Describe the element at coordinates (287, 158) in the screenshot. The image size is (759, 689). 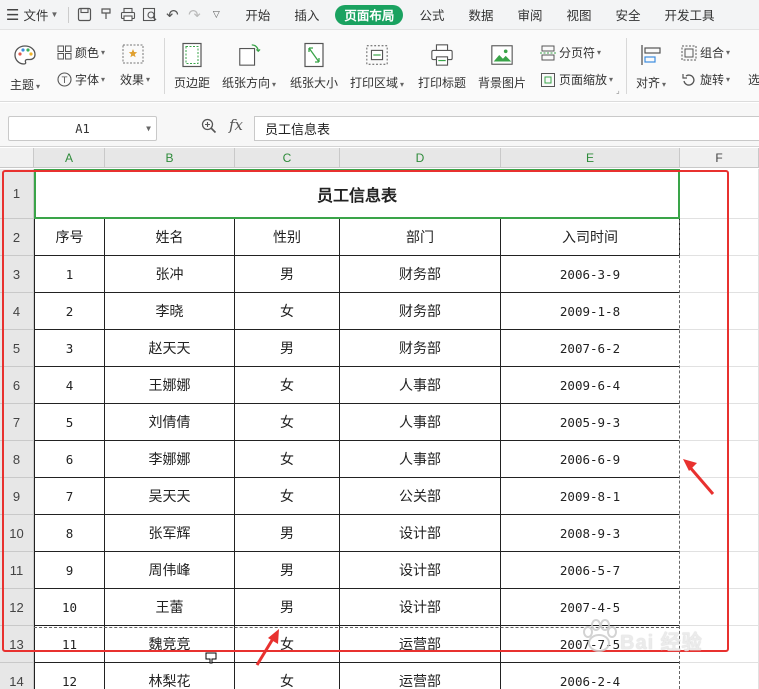
I see `column-header-c: C` at that location.